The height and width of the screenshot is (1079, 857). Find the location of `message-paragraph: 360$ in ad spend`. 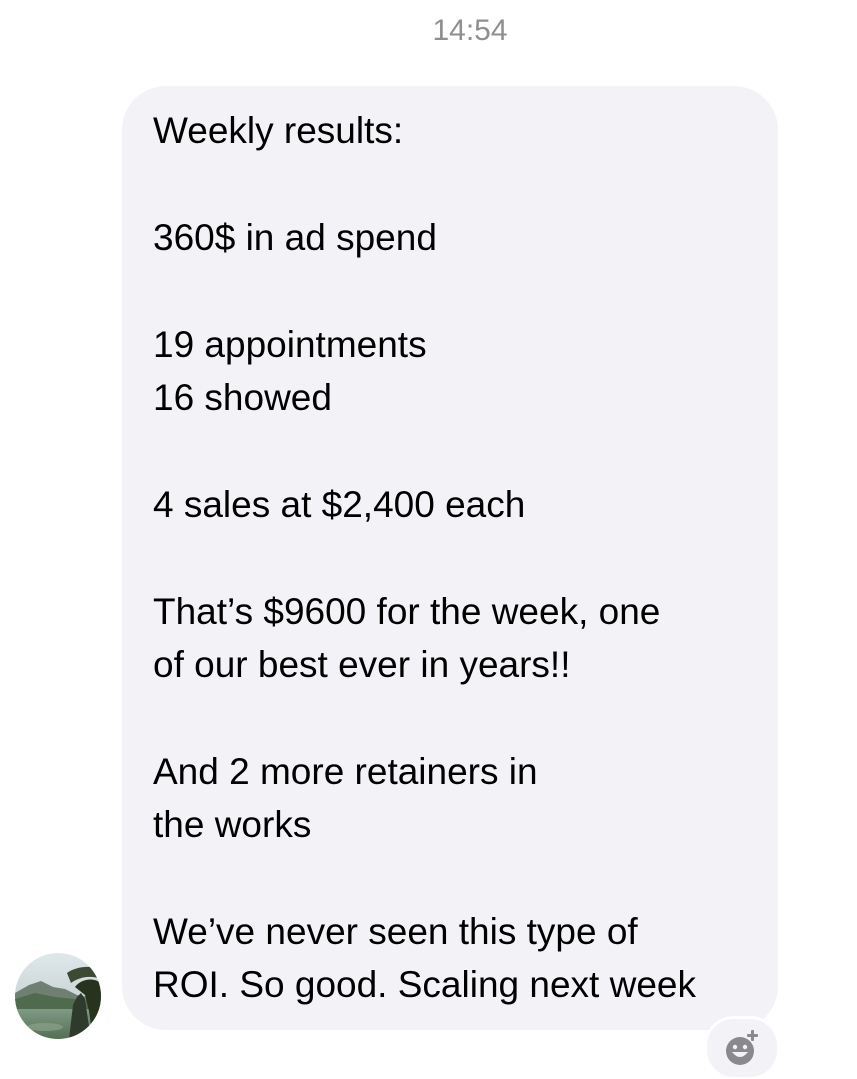

message-paragraph: 360$ in ad spend is located at coordinates (295, 237).